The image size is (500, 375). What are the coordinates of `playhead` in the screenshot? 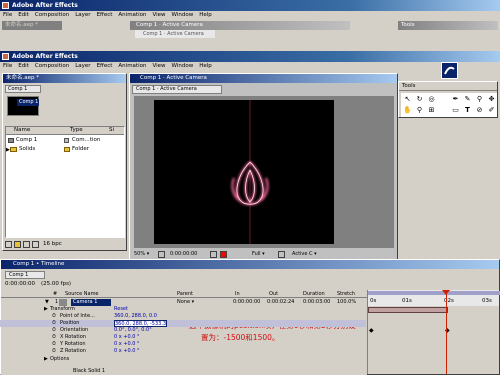 It's located at (446, 332).